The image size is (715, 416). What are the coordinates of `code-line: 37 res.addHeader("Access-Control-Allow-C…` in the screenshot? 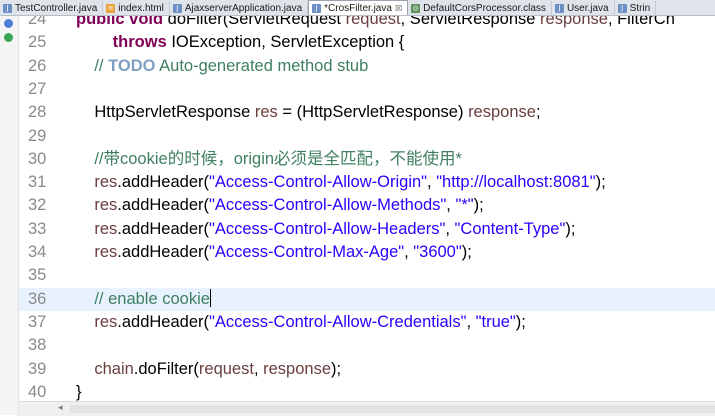 It's located at (366, 322).